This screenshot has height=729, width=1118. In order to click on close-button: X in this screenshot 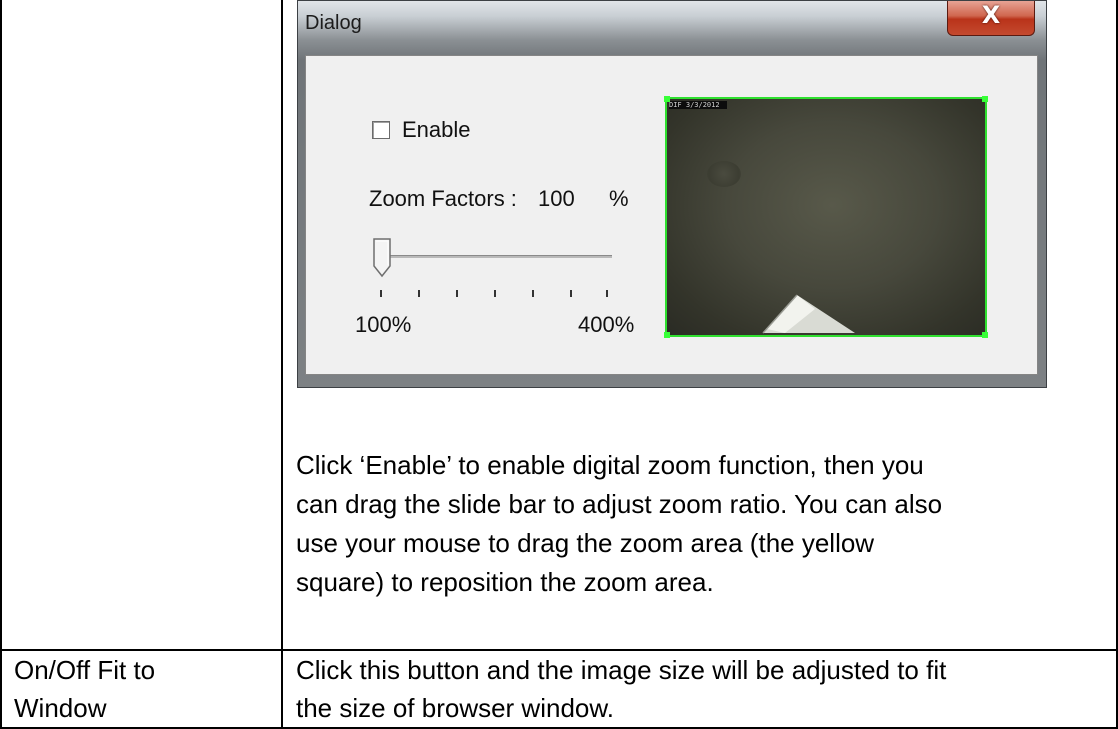, I will do `click(991, 18)`.